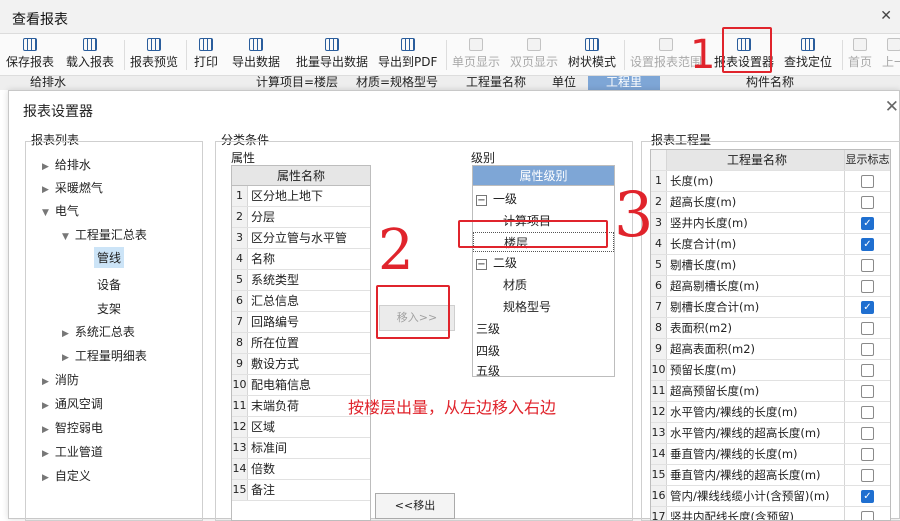 This screenshot has height=521, width=900. I want to click on attribute-row: 4名称, so click(301, 259).